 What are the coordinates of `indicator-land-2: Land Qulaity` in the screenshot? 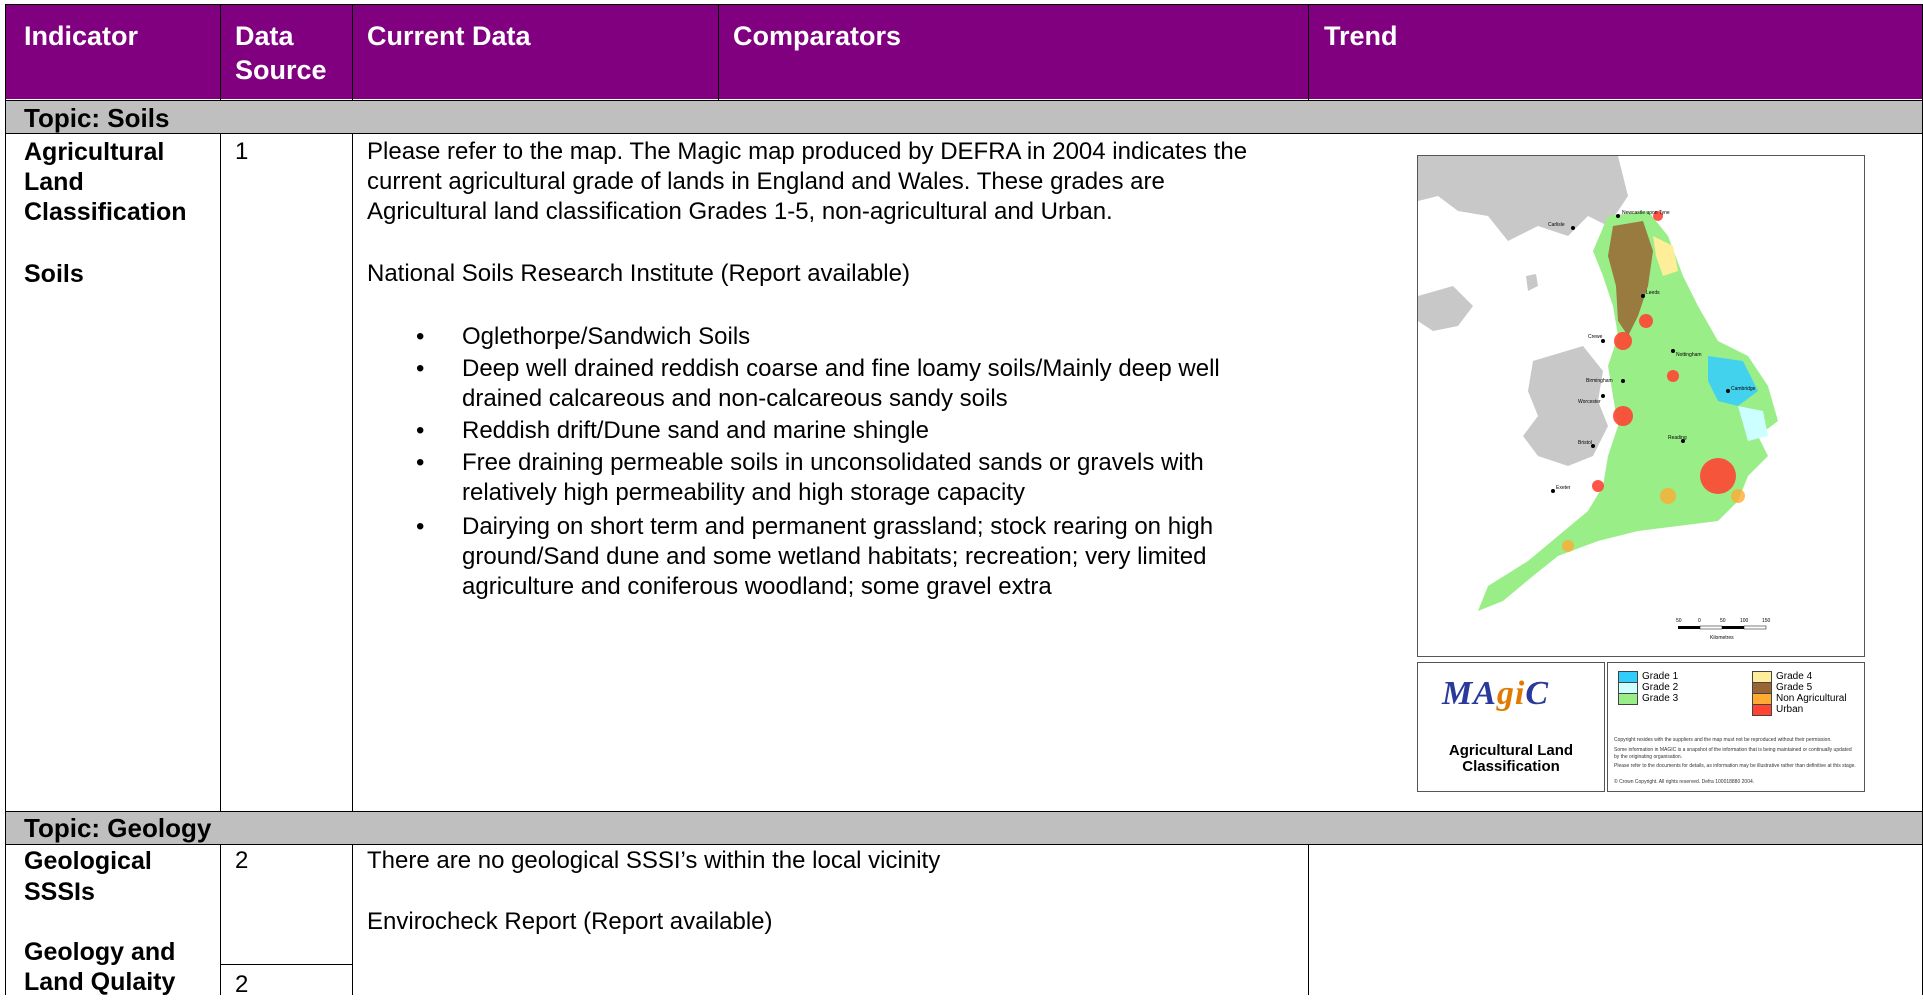 It's located at (100, 982).